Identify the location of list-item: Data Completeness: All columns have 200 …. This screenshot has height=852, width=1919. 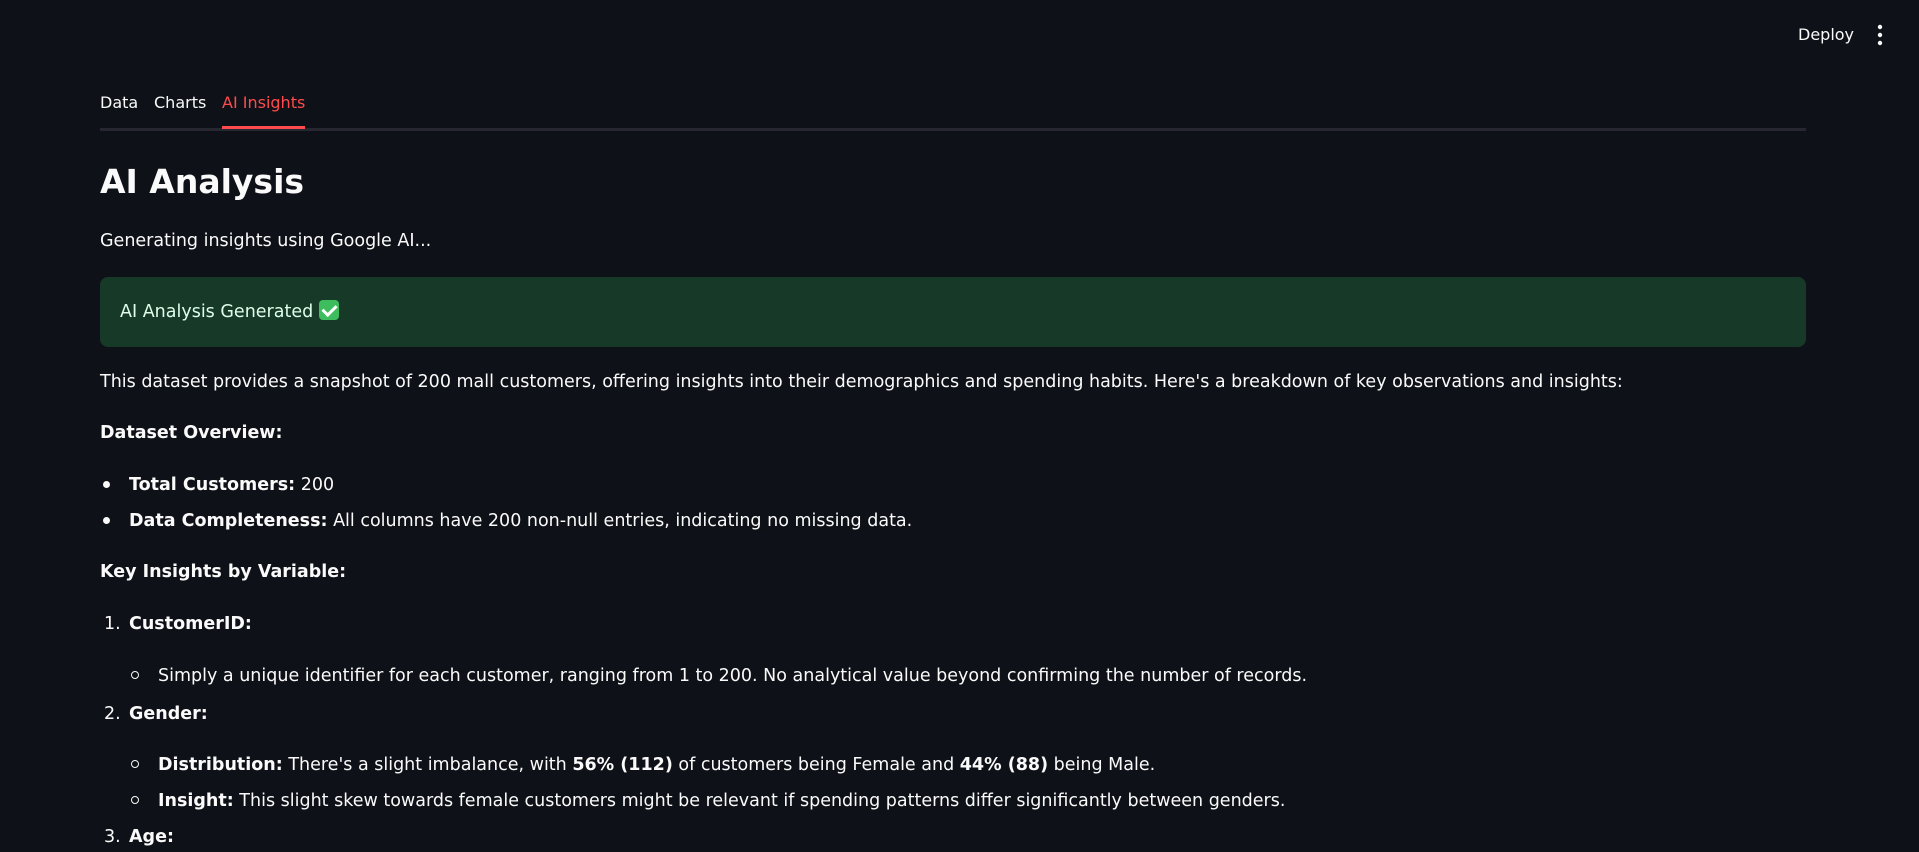
(521, 521).